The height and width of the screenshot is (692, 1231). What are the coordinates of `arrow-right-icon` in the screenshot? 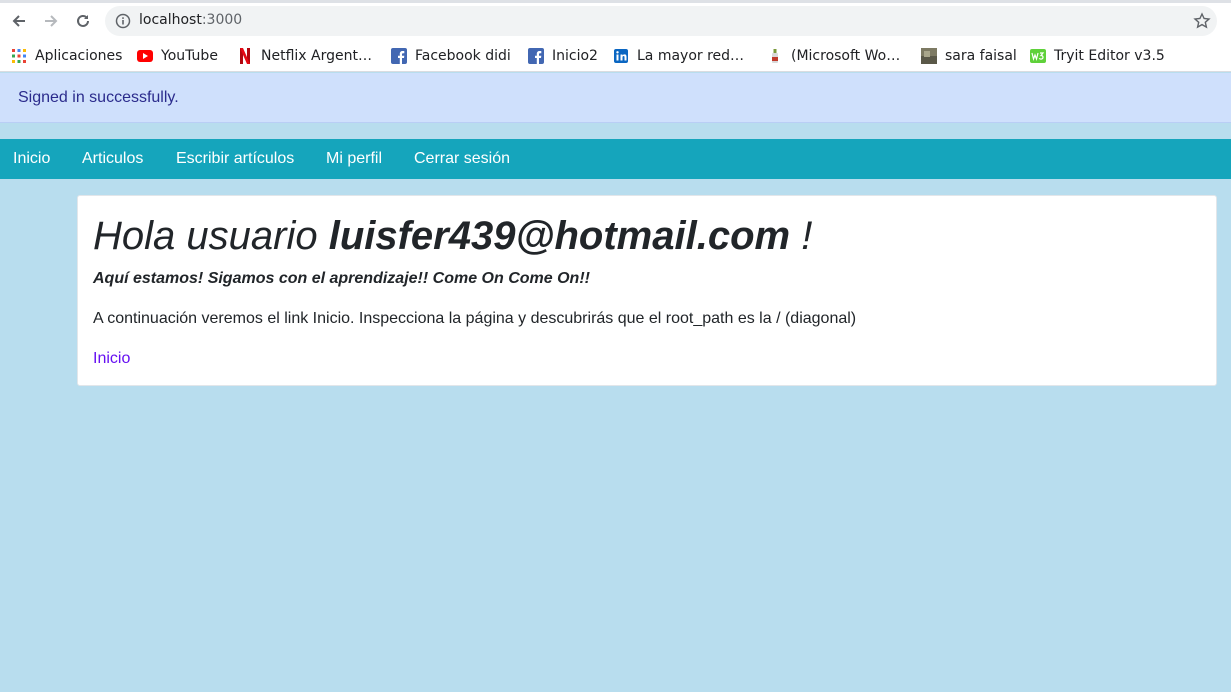 It's located at (51, 21).